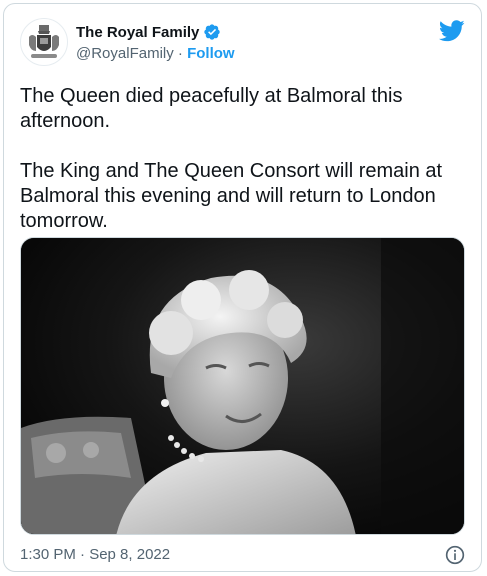 The height and width of the screenshot is (576, 487). Describe the element at coordinates (125, 53) in the screenshot. I see `handle: @RoyalFamily` at that location.